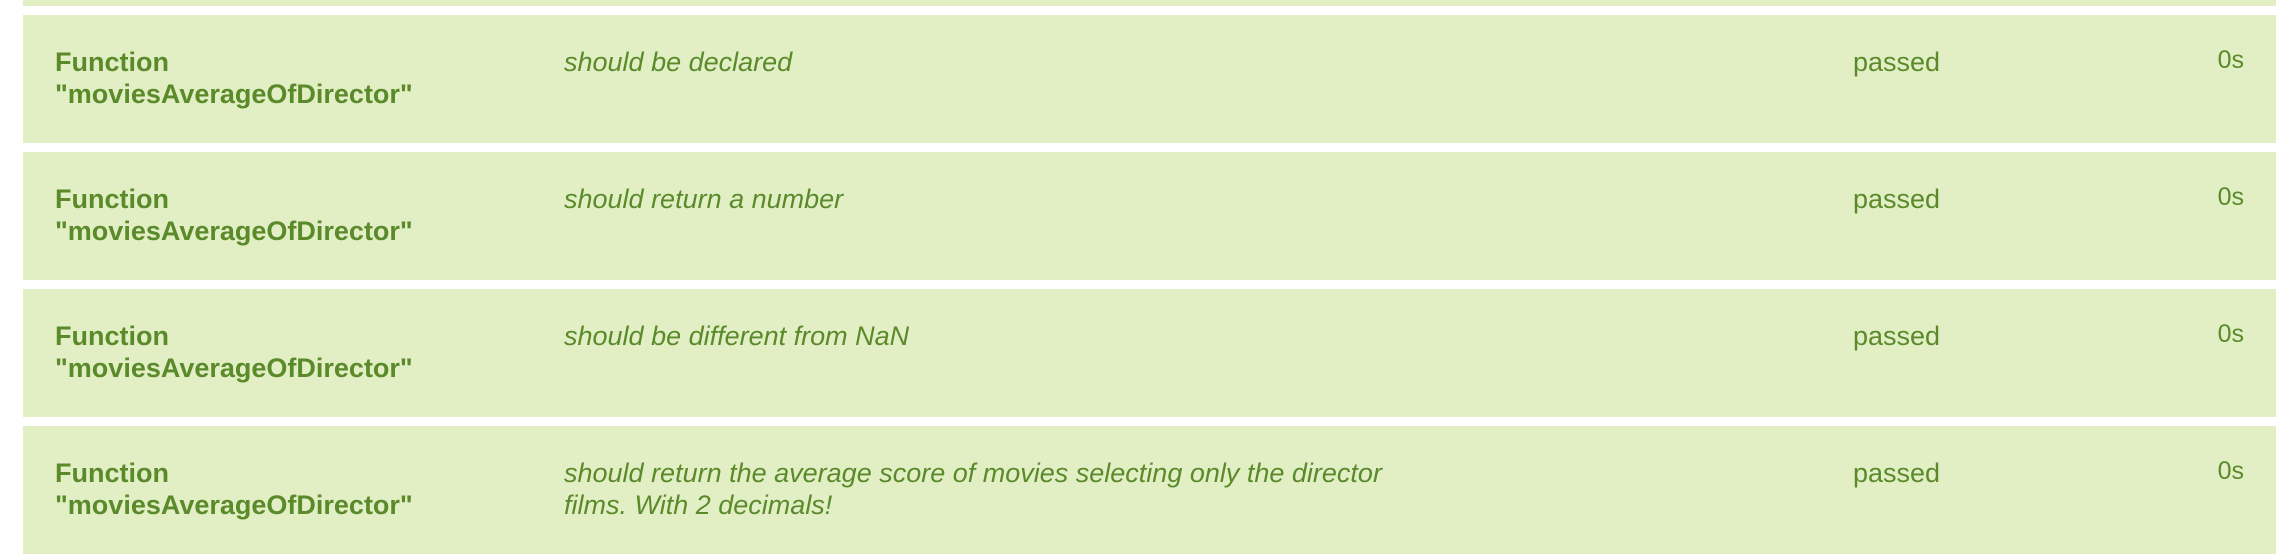 This screenshot has height=556, width=2276. What do you see at coordinates (704, 199) in the screenshot?
I see `test-description: should return a number` at bounding box center [704, 199].